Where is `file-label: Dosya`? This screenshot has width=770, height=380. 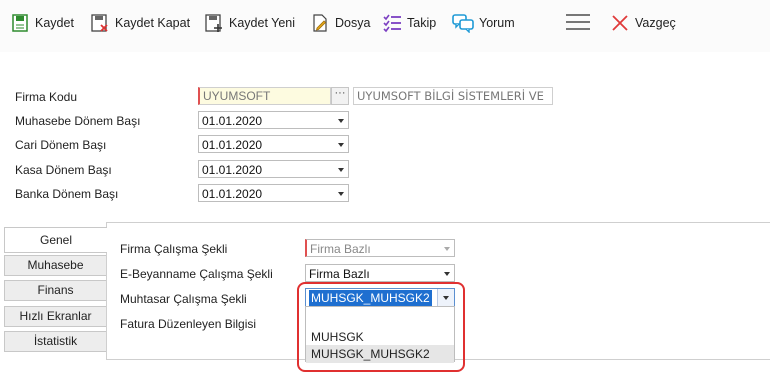 file-label: Dosya is located at coordinates (353, 23).